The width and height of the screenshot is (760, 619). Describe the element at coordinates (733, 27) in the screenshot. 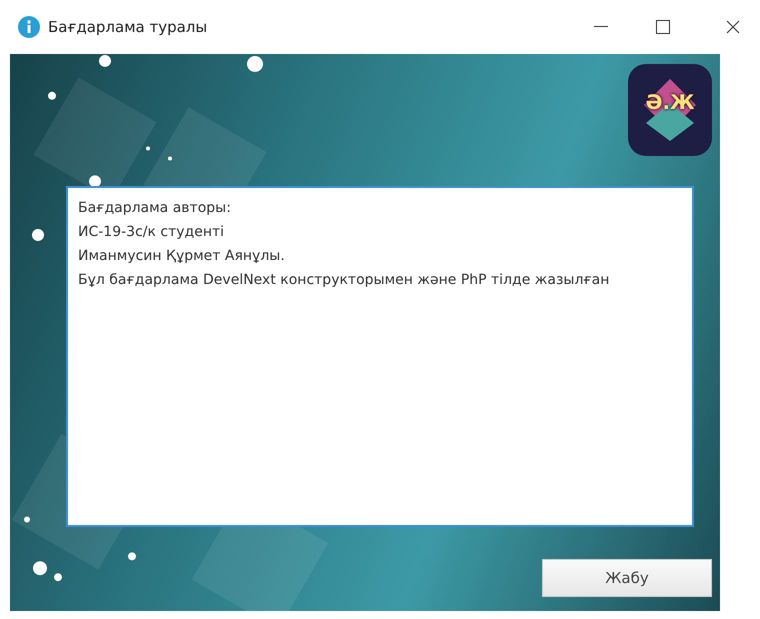

I see `close-icon` at that location.